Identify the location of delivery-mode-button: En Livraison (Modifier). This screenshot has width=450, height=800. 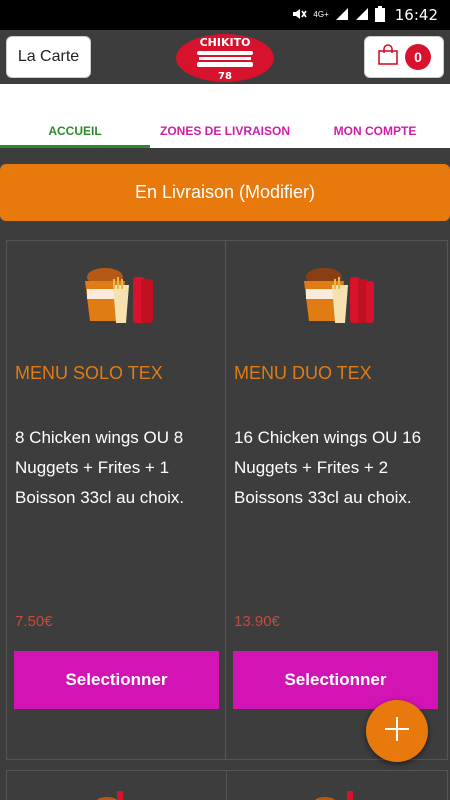
(225, 192).